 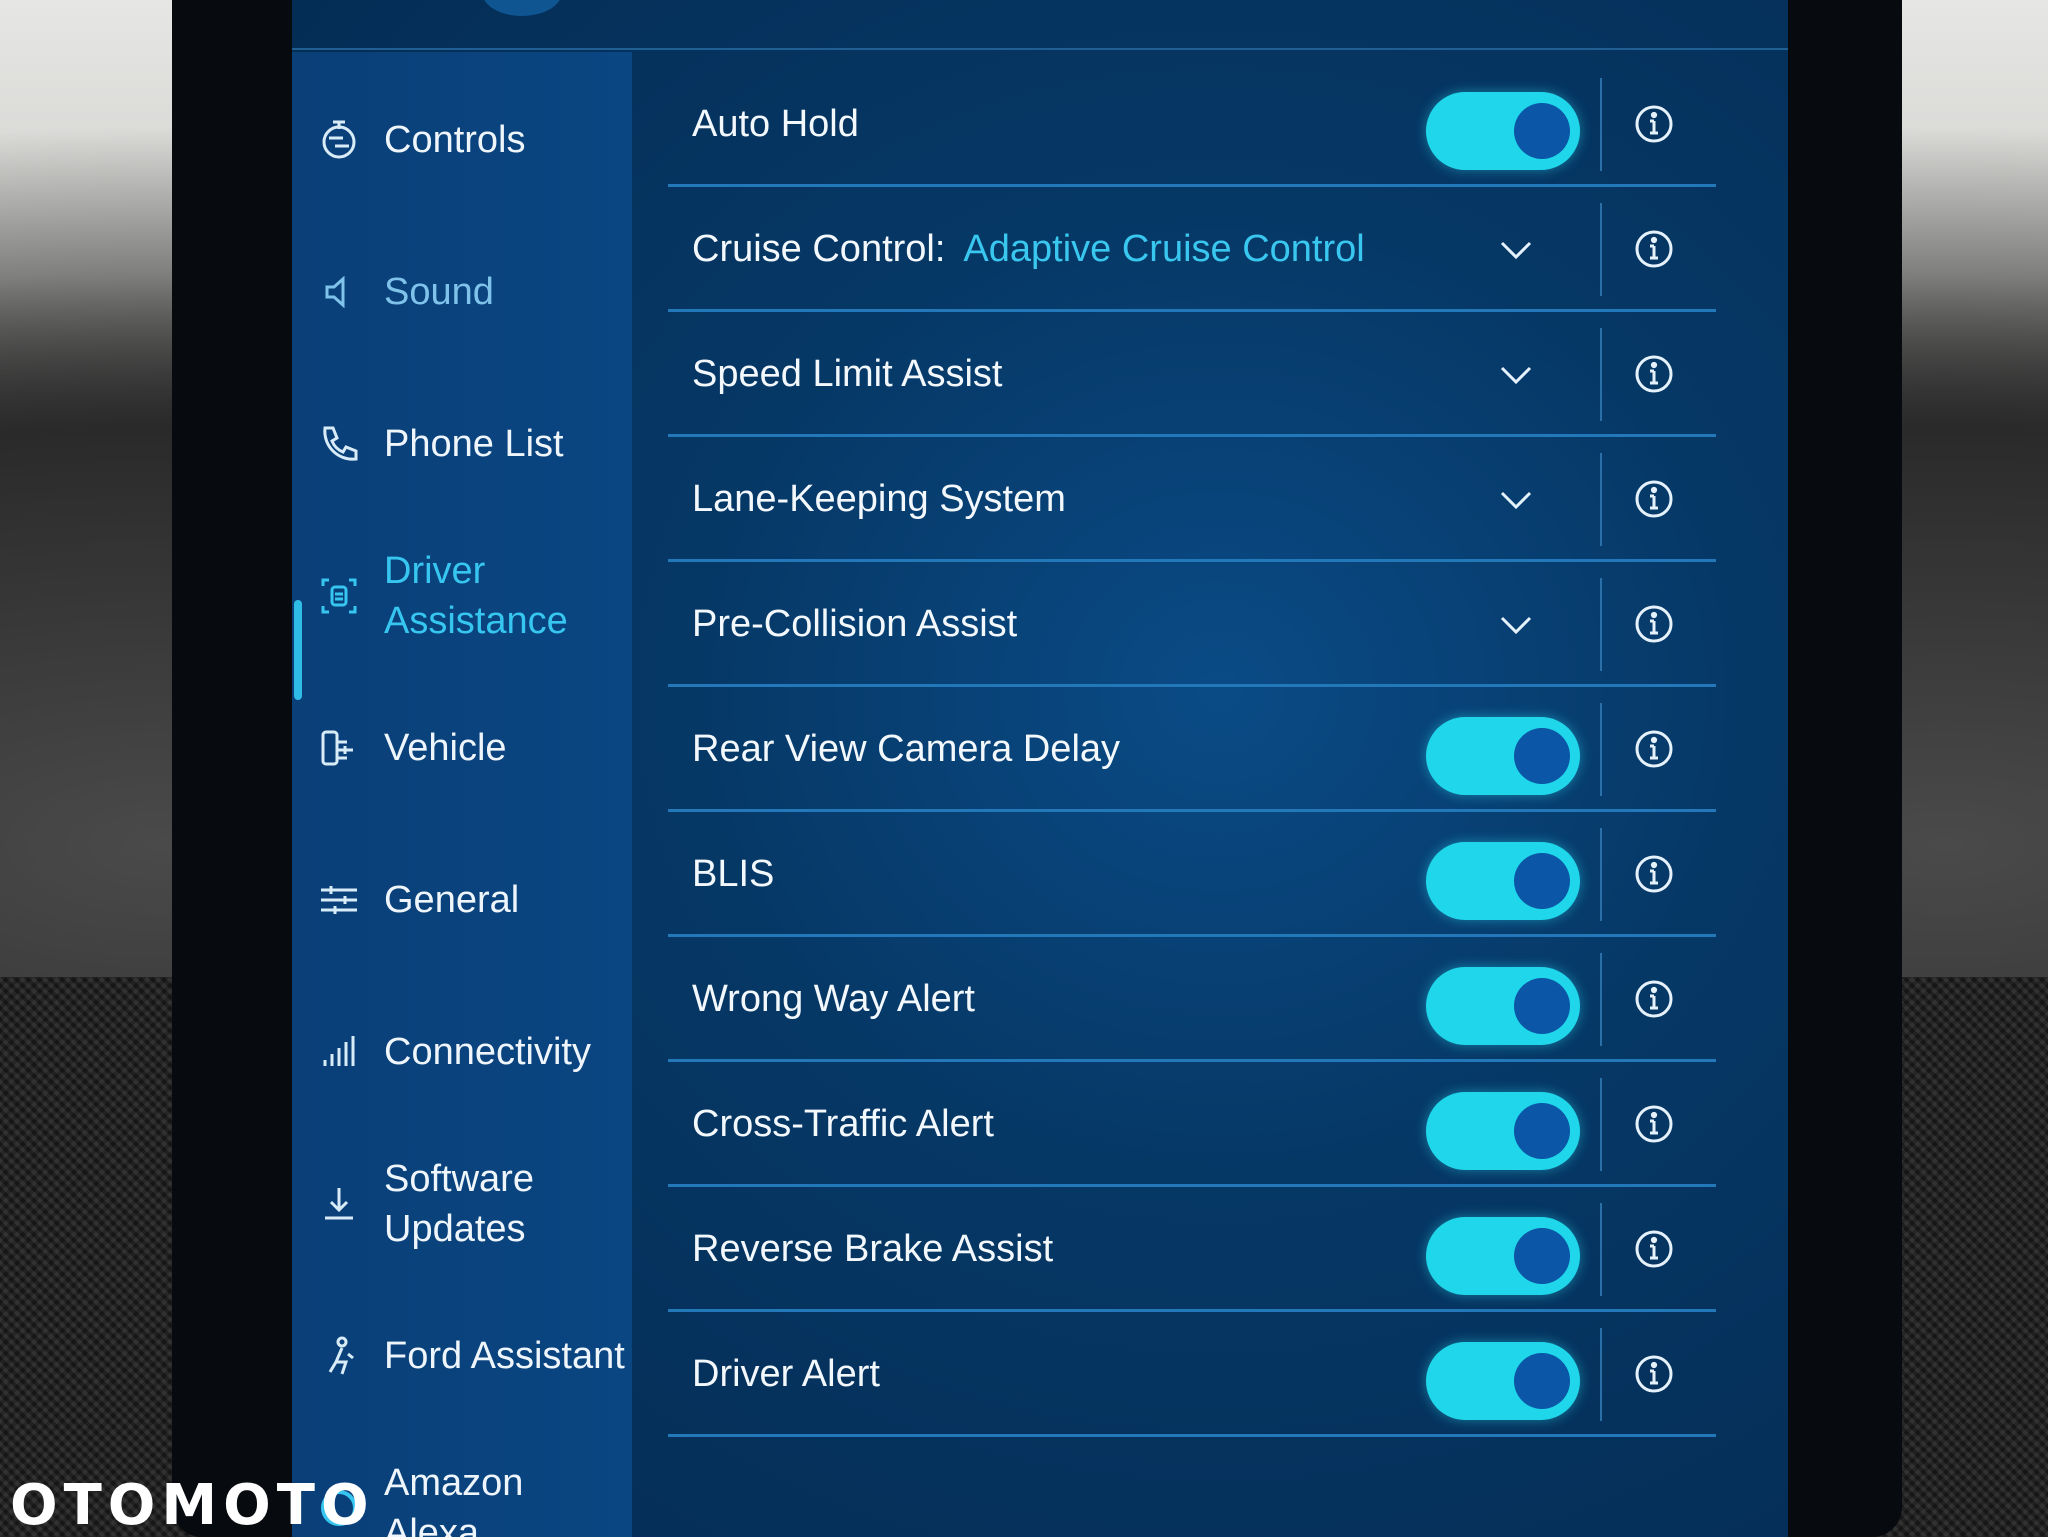 What do you see at coordinates (1192, 124) in the screenshot?
I see `setting-row-auto-hold: Auto Hold` at bounding box center [1192, 124].